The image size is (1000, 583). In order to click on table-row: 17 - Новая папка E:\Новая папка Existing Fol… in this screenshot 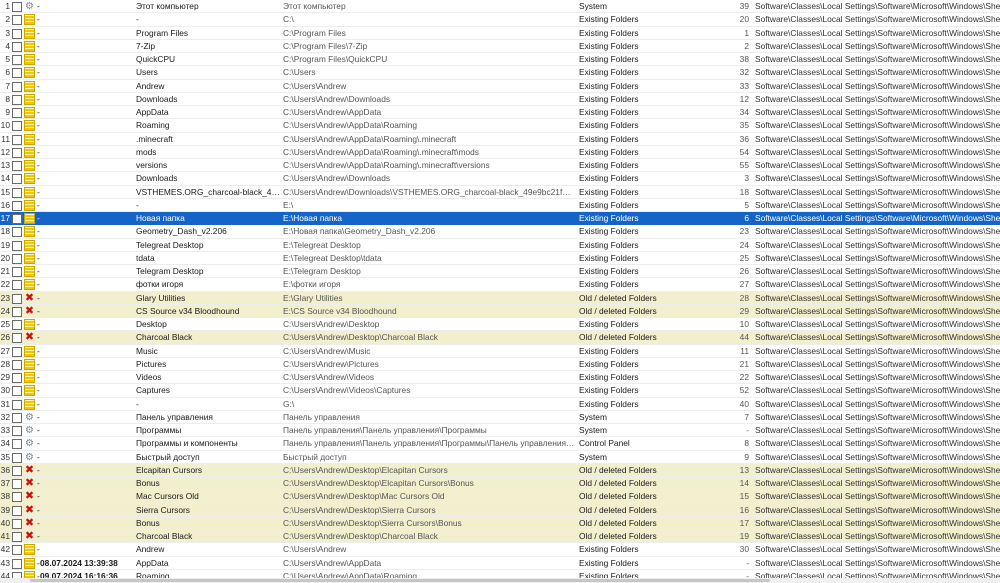, I will do `click(500, 219)`.